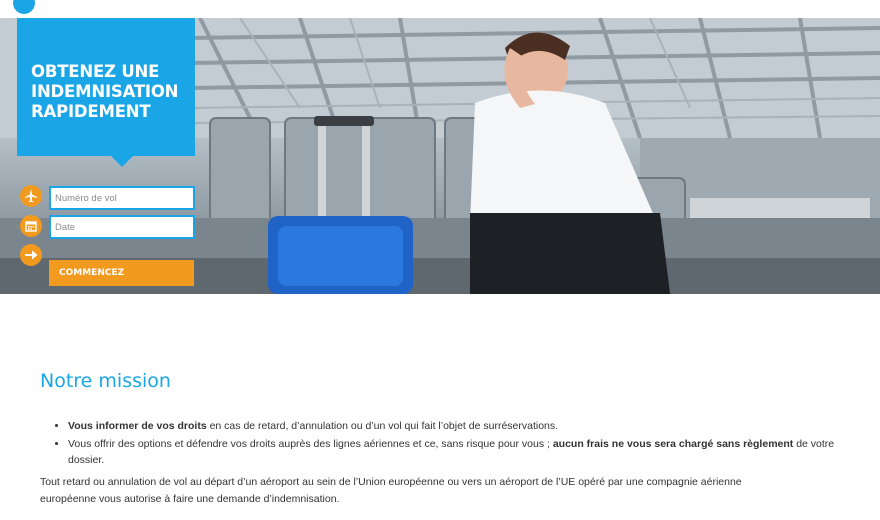  I want to click on mission-title: Notre mission, so click(105, 381).